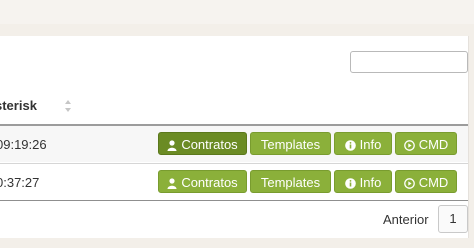  What do you see at coordinates (409, 62) in the screenshot?
I see `search-input` at bounding box center [409, 62].